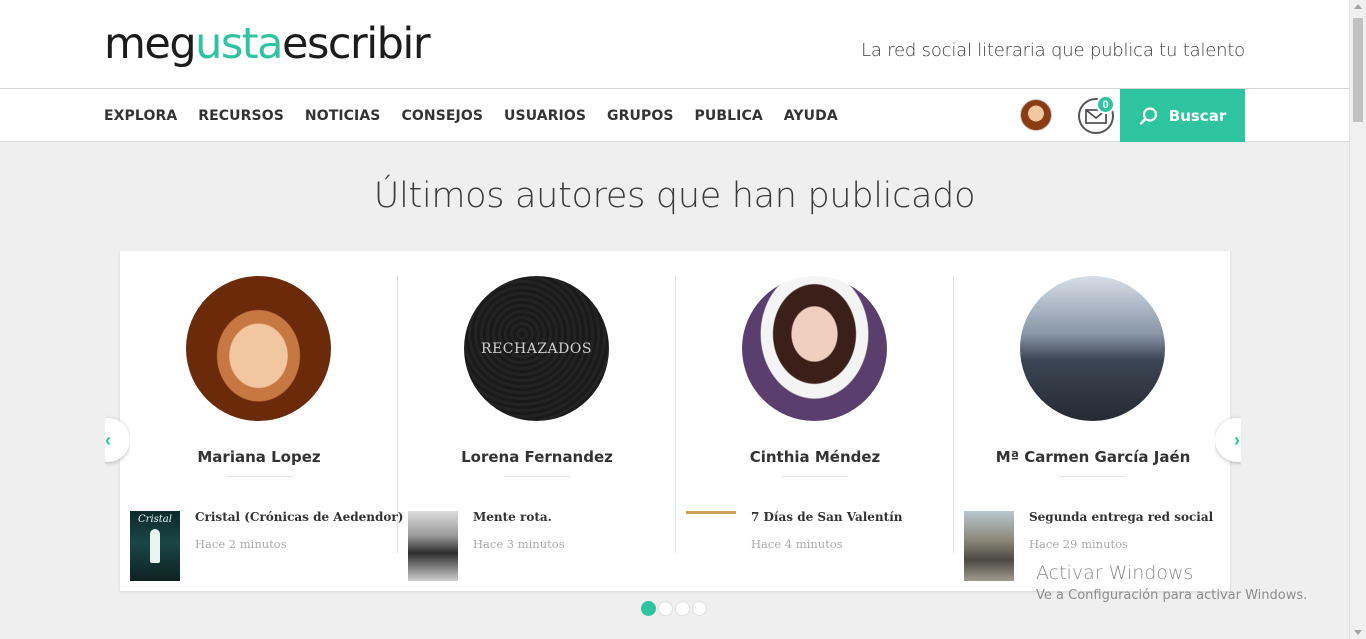  What do you see at coordinates (356, 44) in the screenshot?
I see `logo-text-part2: escribir` at bounding box center [356, 44].